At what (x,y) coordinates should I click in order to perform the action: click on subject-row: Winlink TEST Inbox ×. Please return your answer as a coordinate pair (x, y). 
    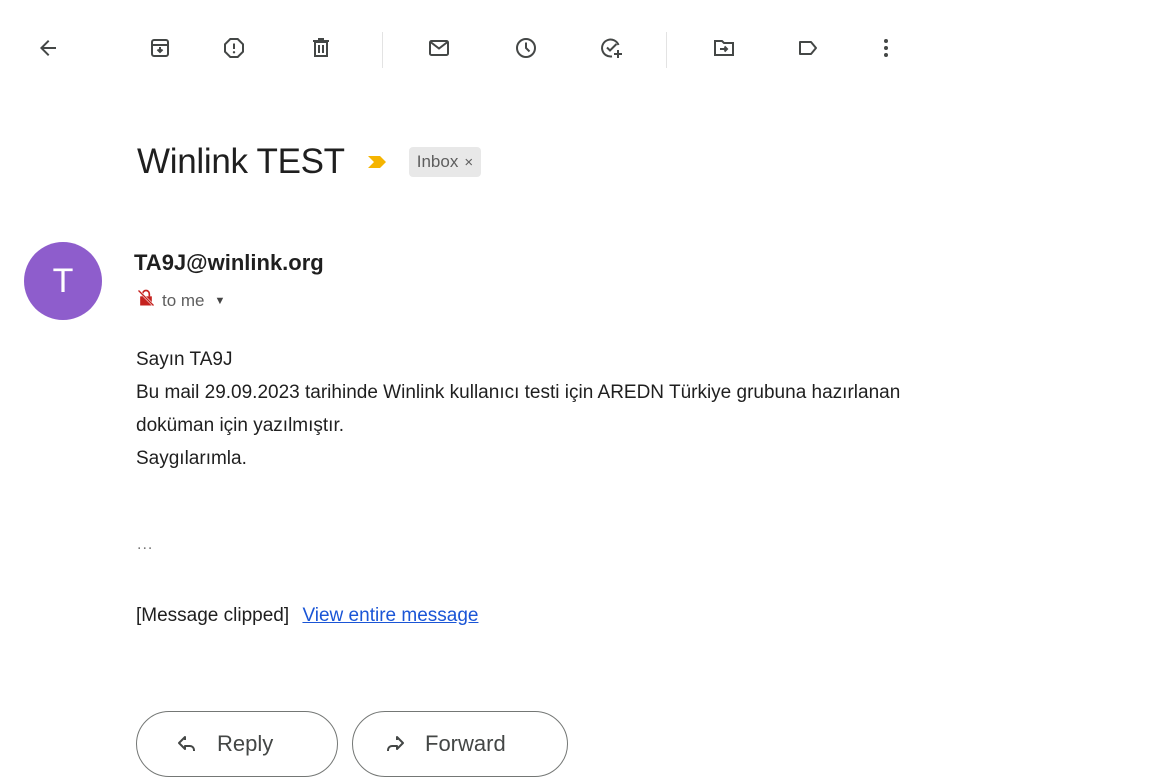
    Looking at the image, I should click on (309, 162).